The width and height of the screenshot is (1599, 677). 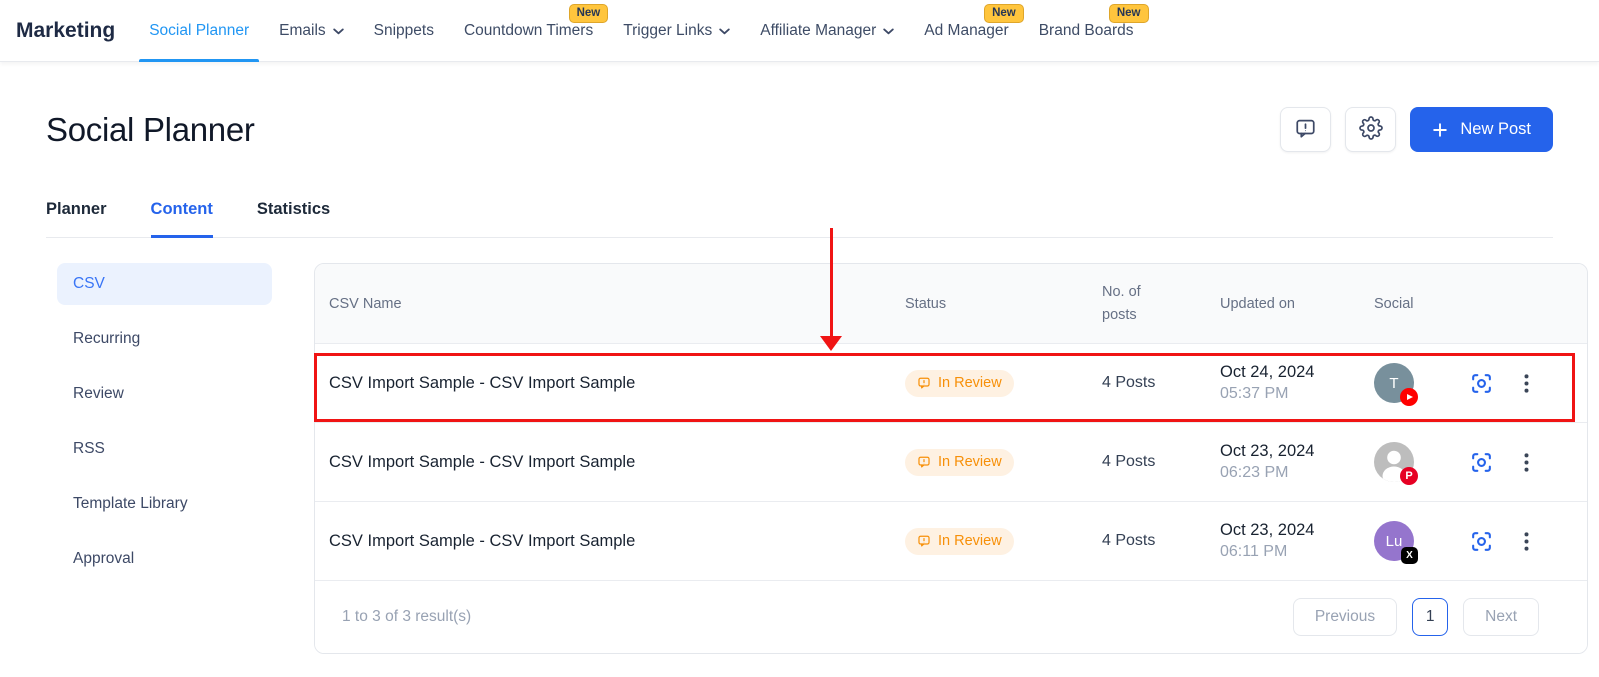 I want to click on nav-item-trigger-links: Trigger Links, so click(x=676, y=31).